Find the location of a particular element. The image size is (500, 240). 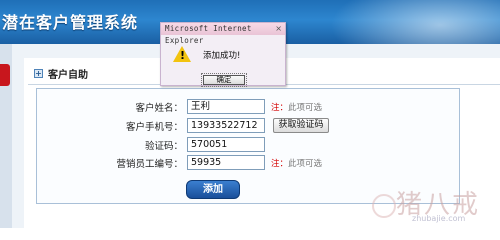

warning-icon-mark: ! is located at coordinates (183, 55).